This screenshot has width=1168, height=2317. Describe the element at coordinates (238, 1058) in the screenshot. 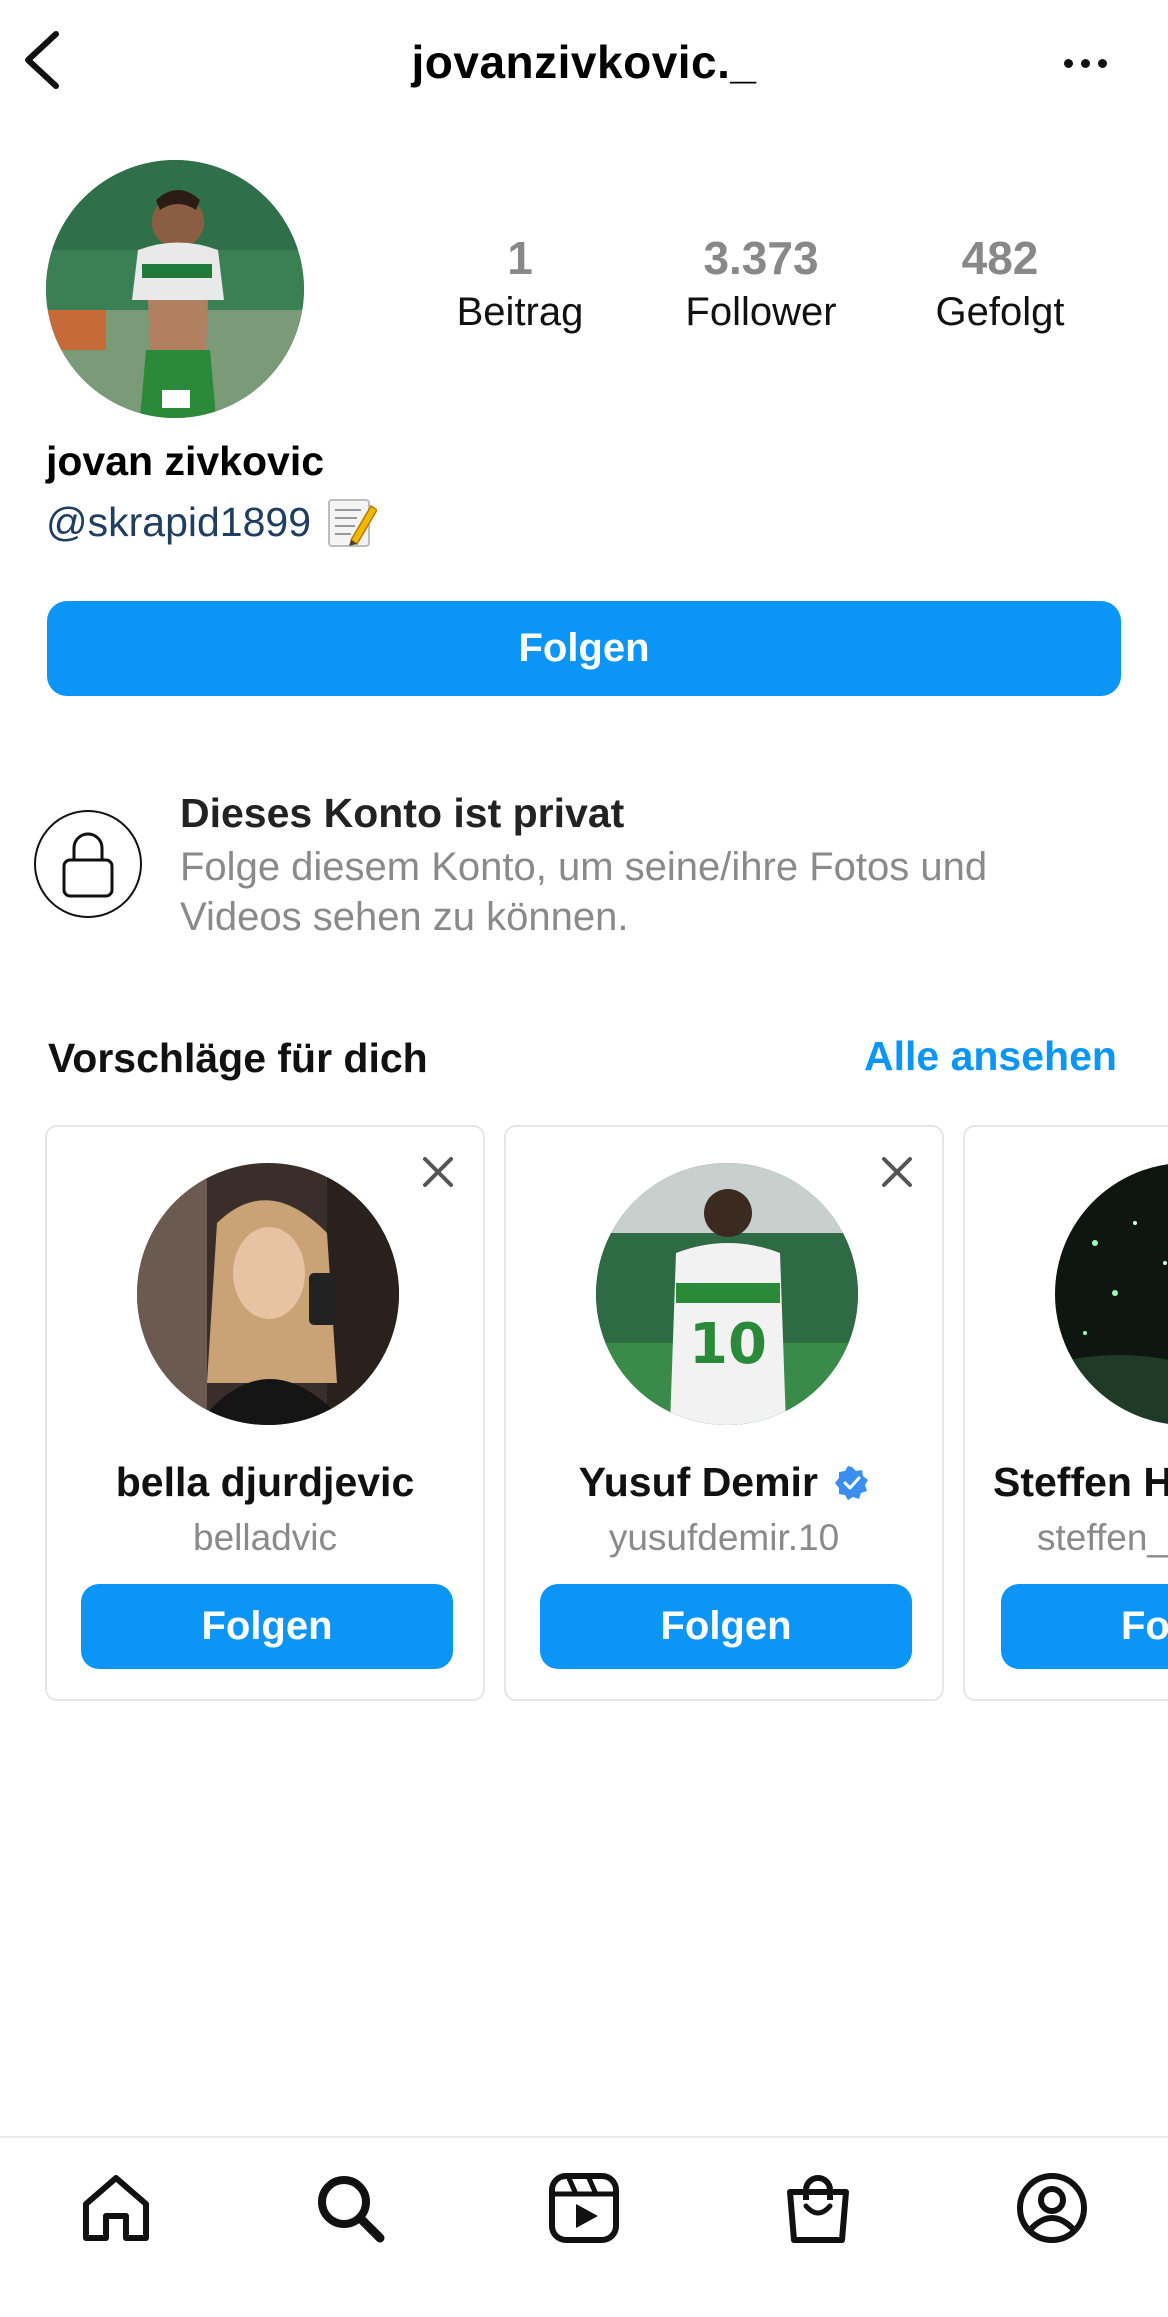

I see `suggestions-title: Vorschläge für dich` at that location.